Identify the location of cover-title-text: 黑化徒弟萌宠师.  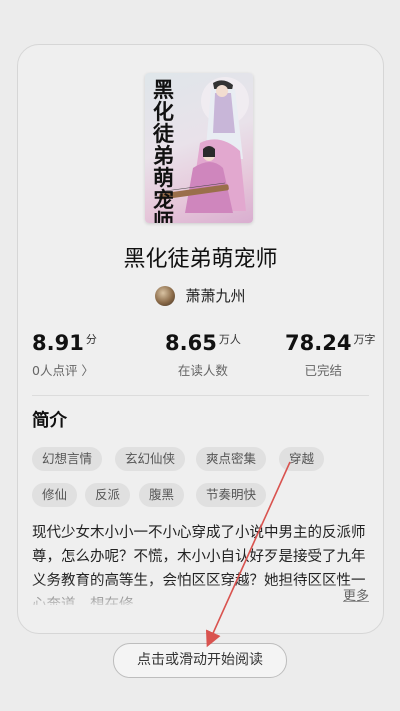
(163, 150).